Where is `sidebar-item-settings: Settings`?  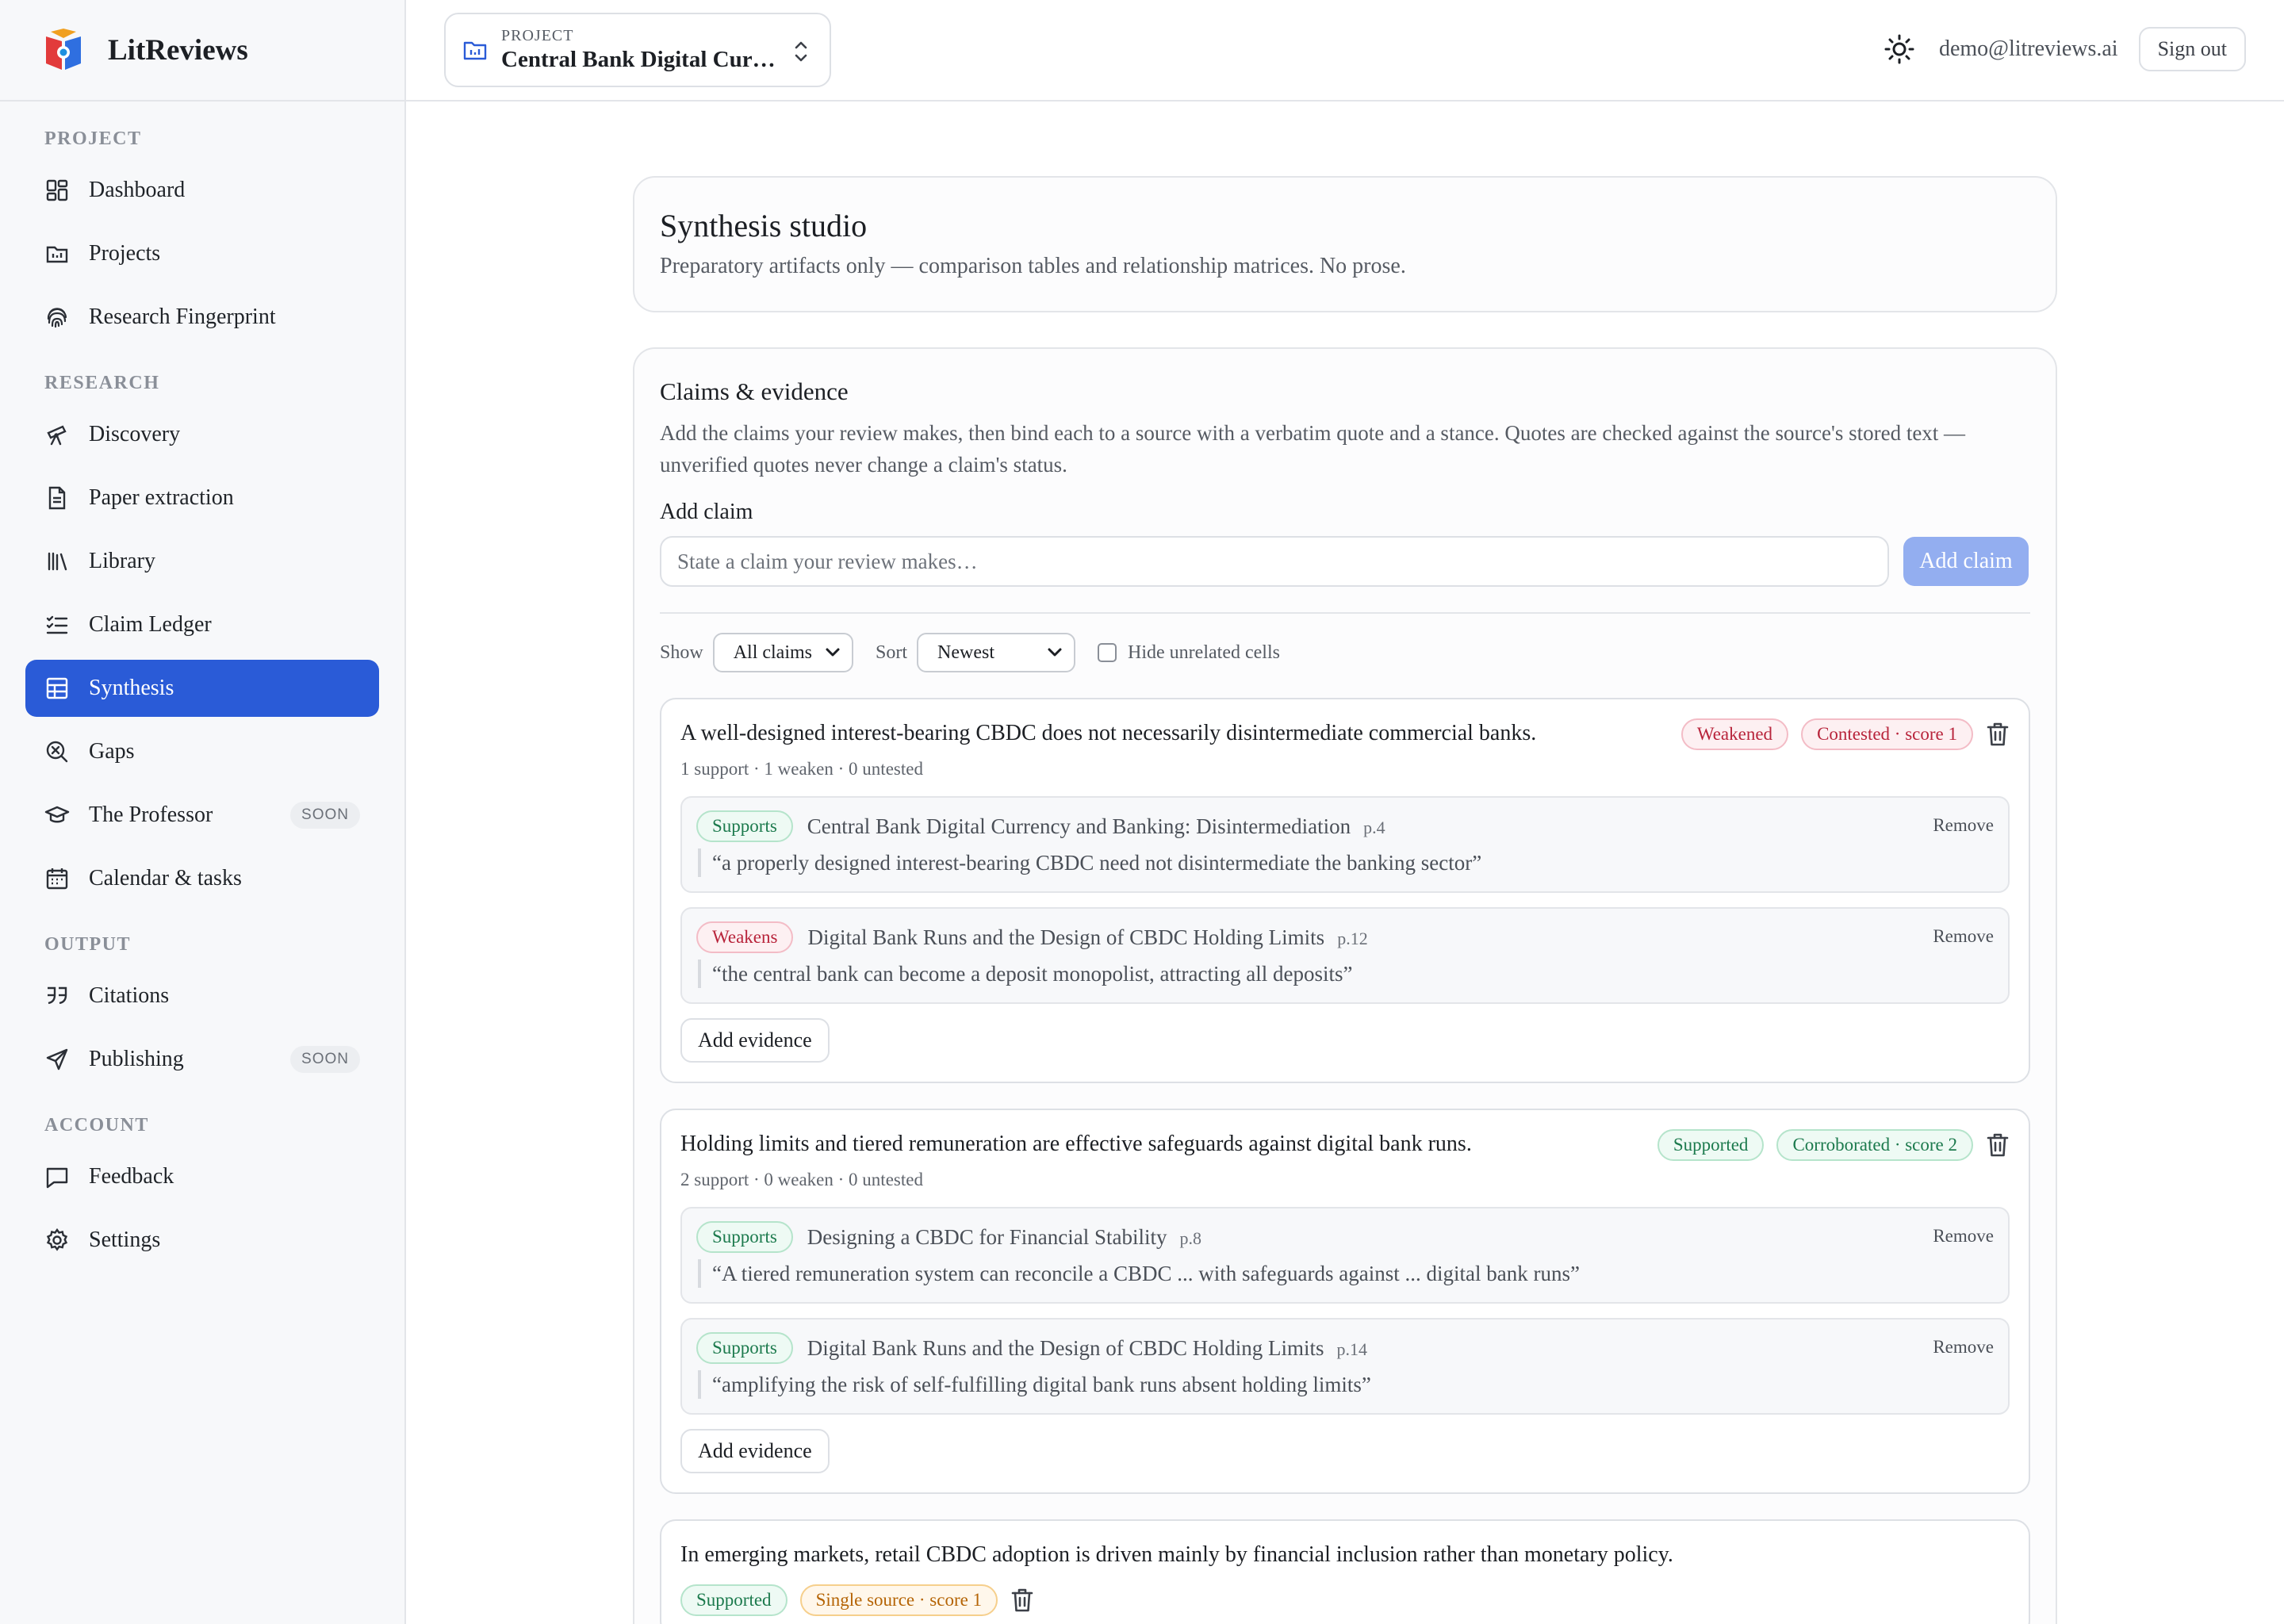 sidebar-item-settings: Settings is located at coordinates (202, 1240).